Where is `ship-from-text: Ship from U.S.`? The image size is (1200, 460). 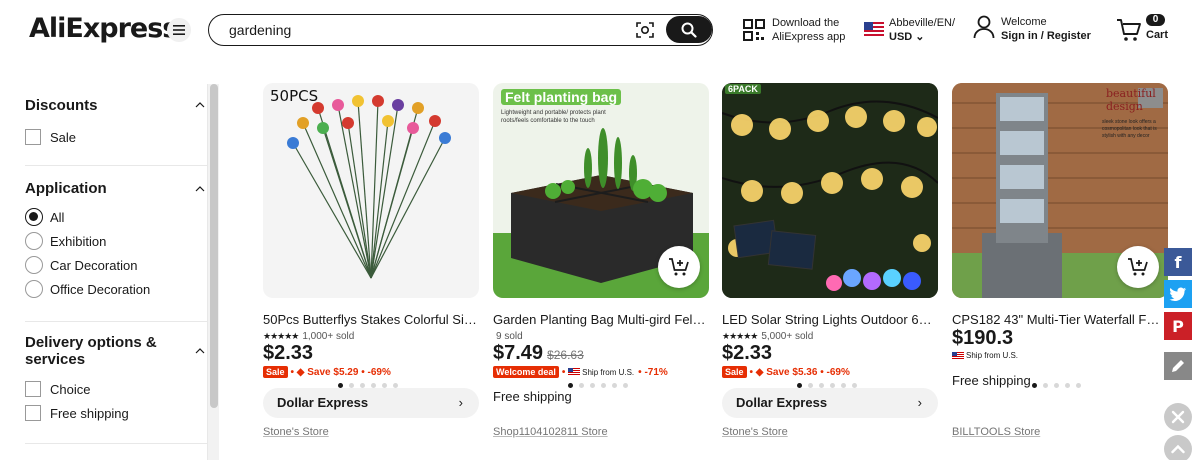
ship-from-text: Ship from U.S. is located at coordinates (992, 355).